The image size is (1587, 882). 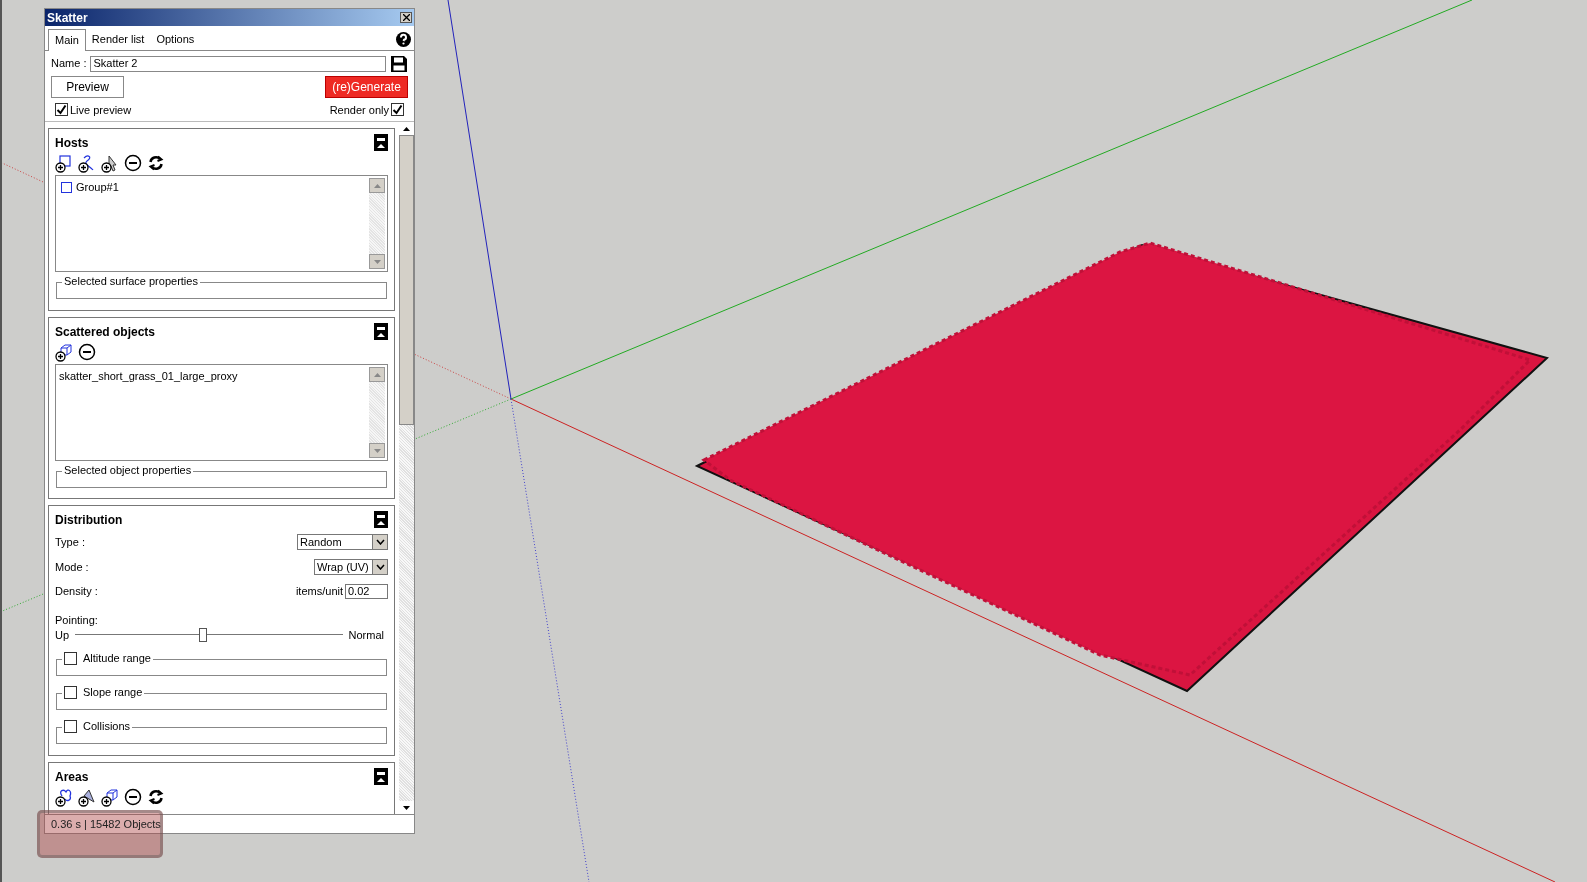 What do you see at coordinates (406, 468) in the screenshot?
I see `panel-scrollbar` at bounding box center [406, 468].